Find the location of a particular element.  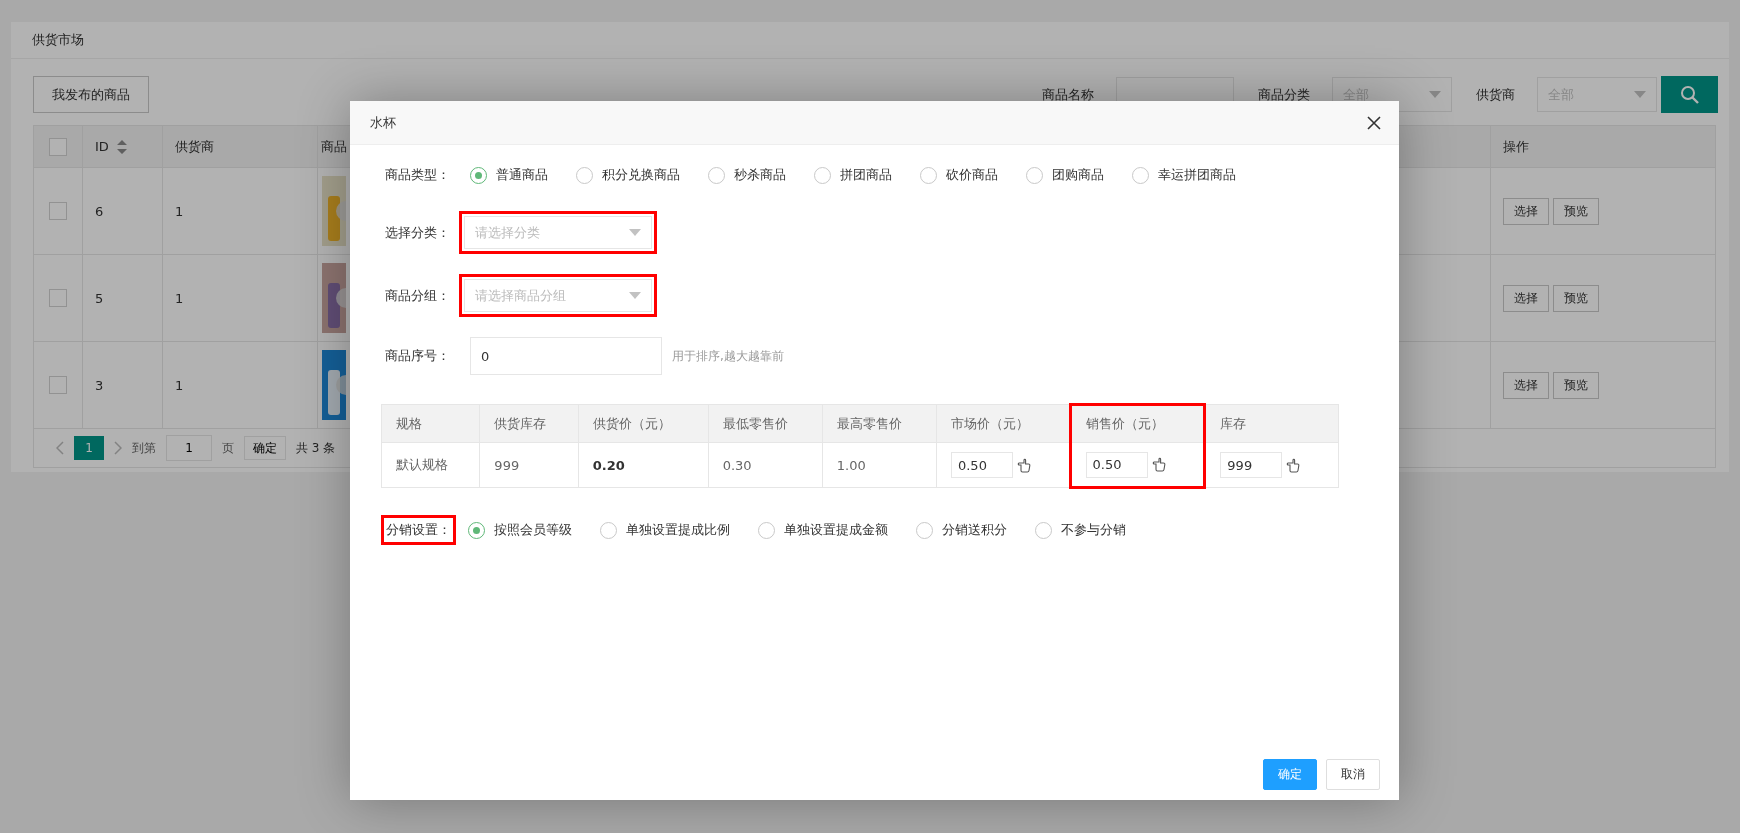

filter-label: 商品分类 is located at coordinates (1284, 94).